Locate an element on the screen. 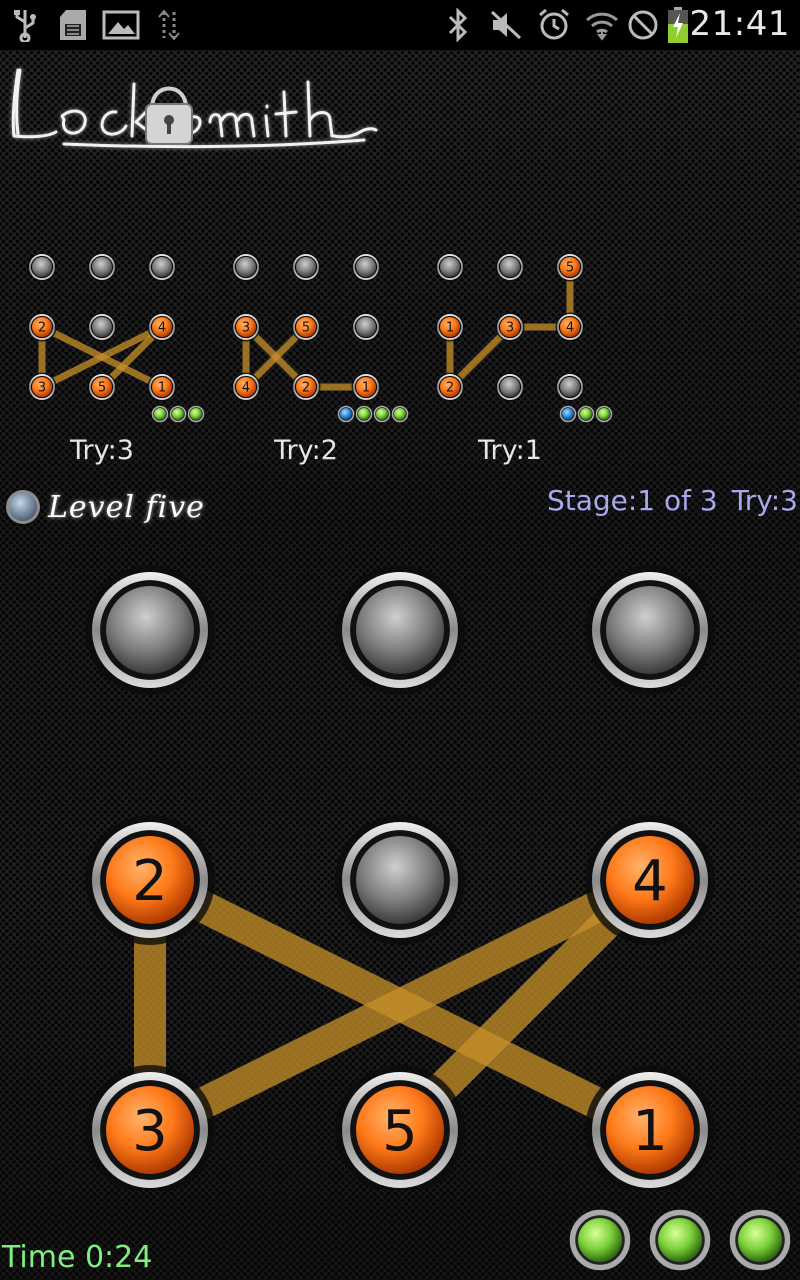  history-3-node-1: 1 is located at coordinates (450, 327).